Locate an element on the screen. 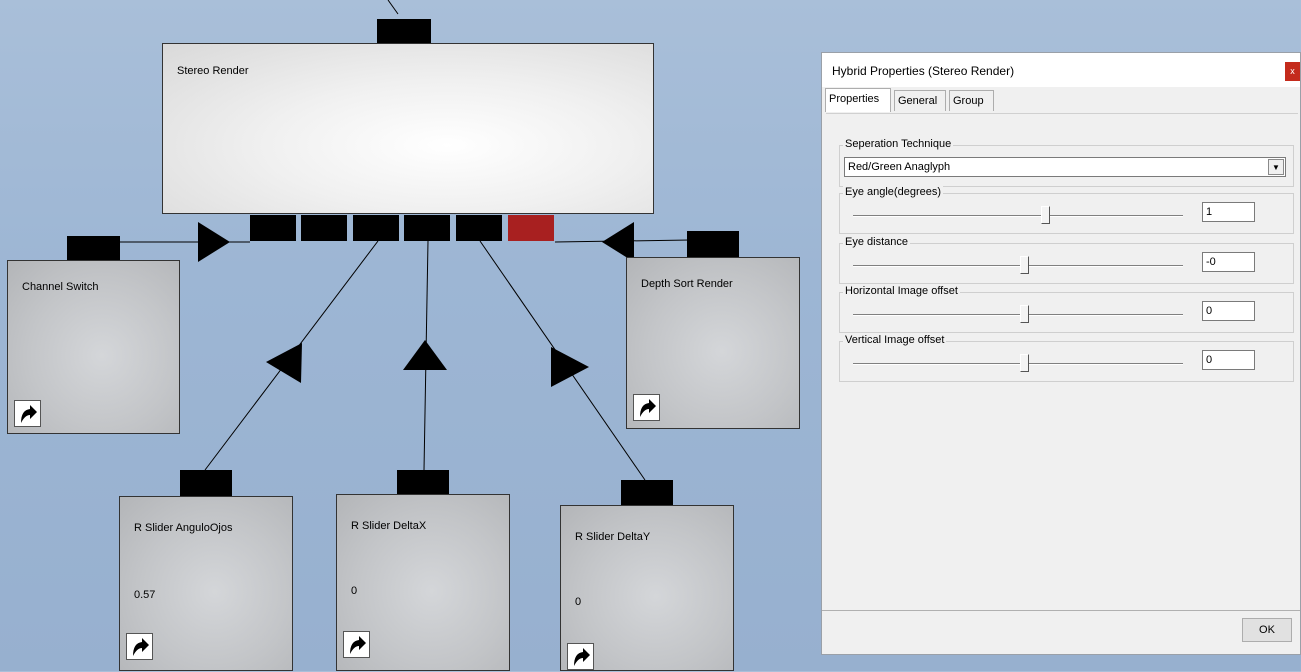  horizontal-offset-group: Horizontal Image offset 0 is located at coordinates (1066, 309).